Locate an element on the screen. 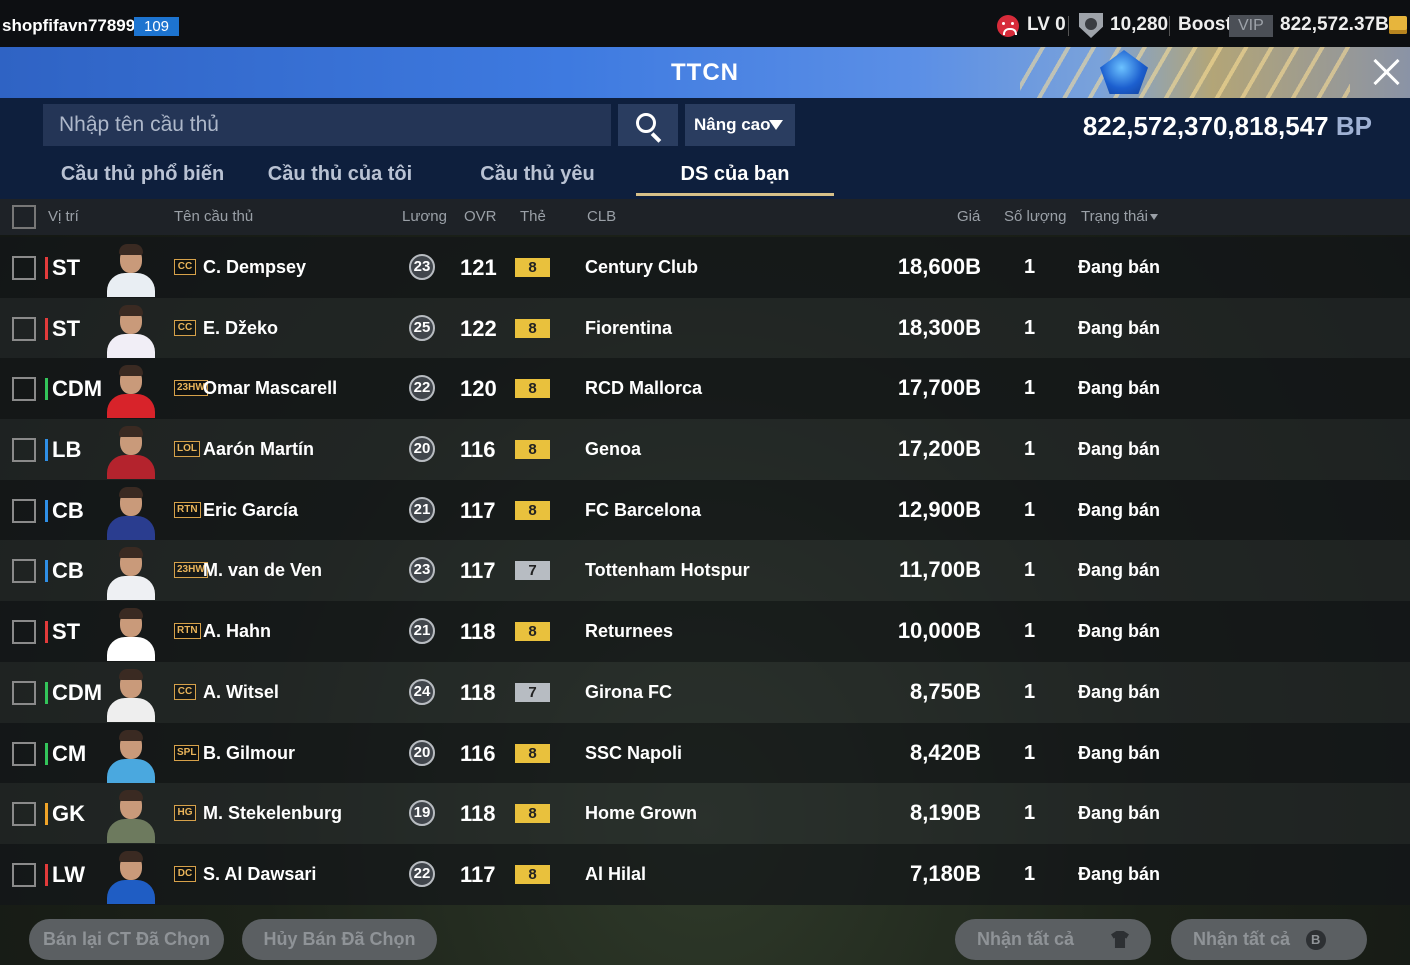  player-position: CDM is located at coordinates (77, 389).